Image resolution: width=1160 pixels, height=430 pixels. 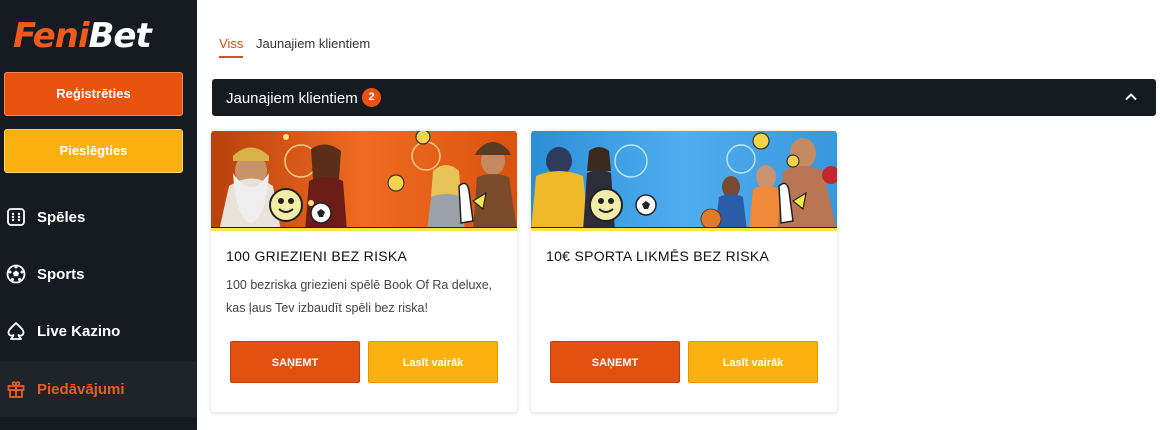 I want to click on promo-title: 100 GRIEZIENI BEZ RISKA, so click(x=317, y=256).